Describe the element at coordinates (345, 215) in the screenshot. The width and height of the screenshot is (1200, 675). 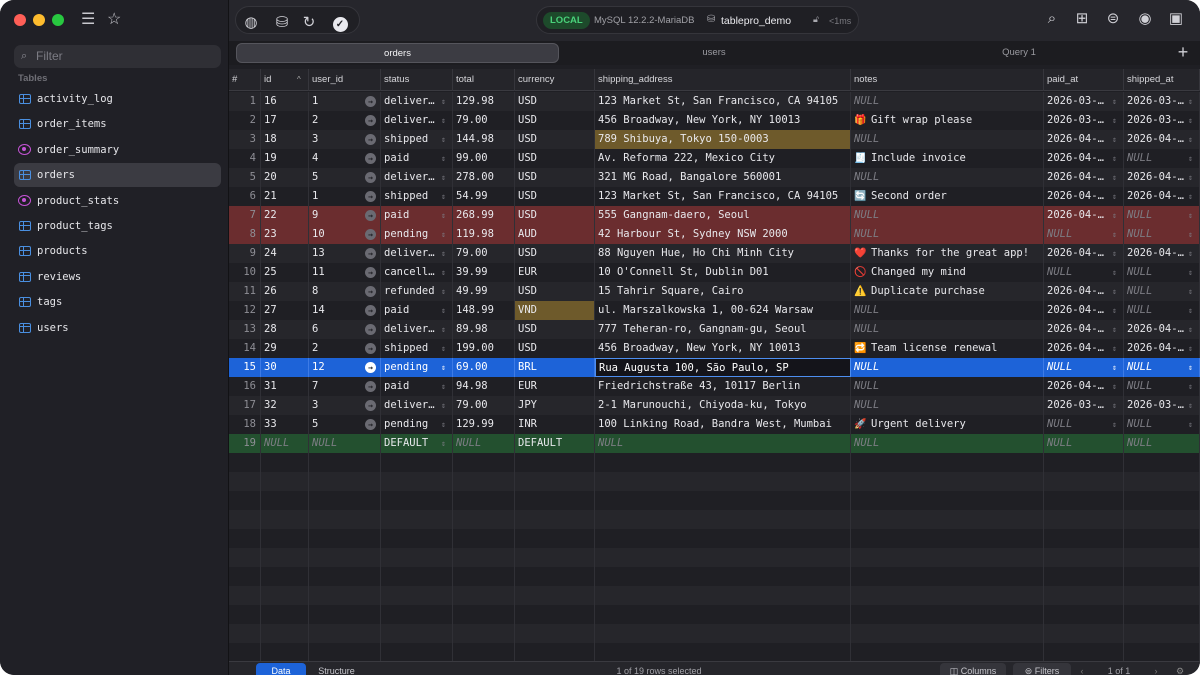
I see `cell-user-id: 9 →` at that location.